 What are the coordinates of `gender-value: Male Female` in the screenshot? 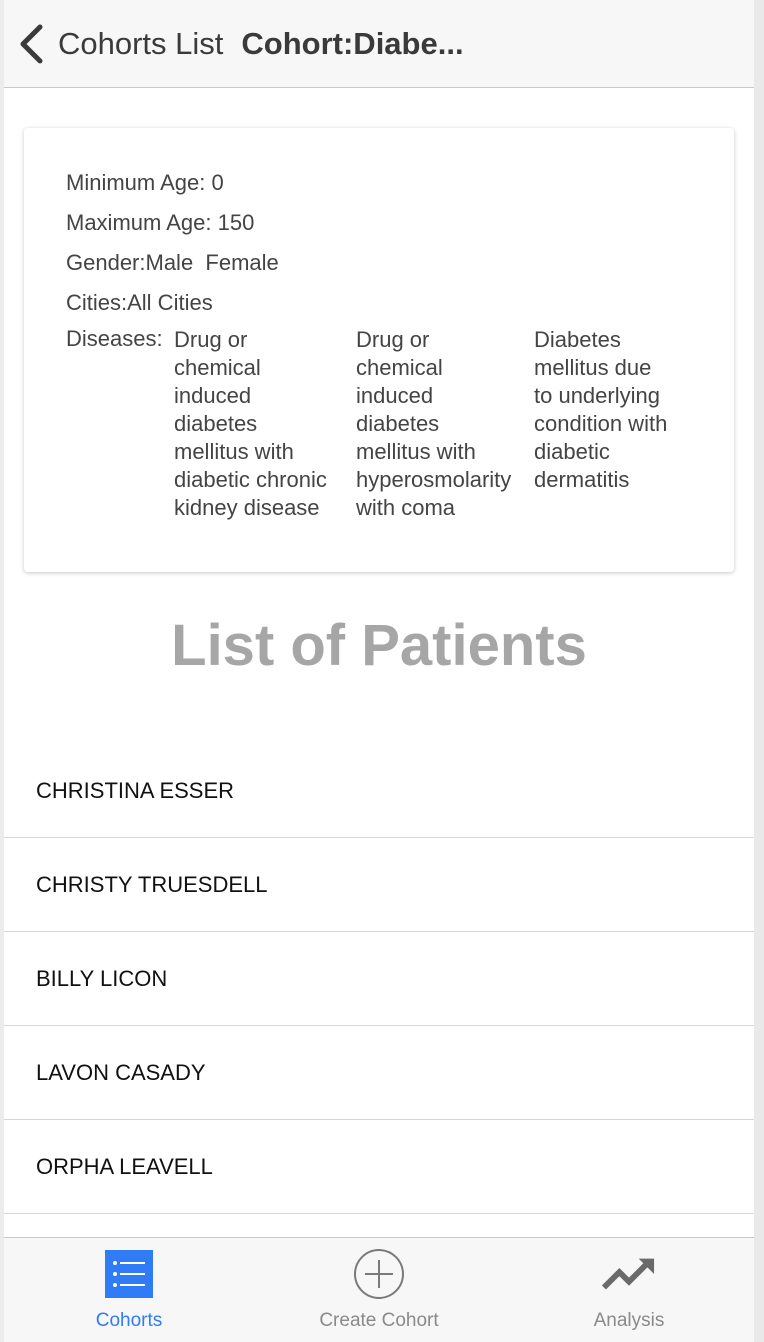 It's located at (212, 262).